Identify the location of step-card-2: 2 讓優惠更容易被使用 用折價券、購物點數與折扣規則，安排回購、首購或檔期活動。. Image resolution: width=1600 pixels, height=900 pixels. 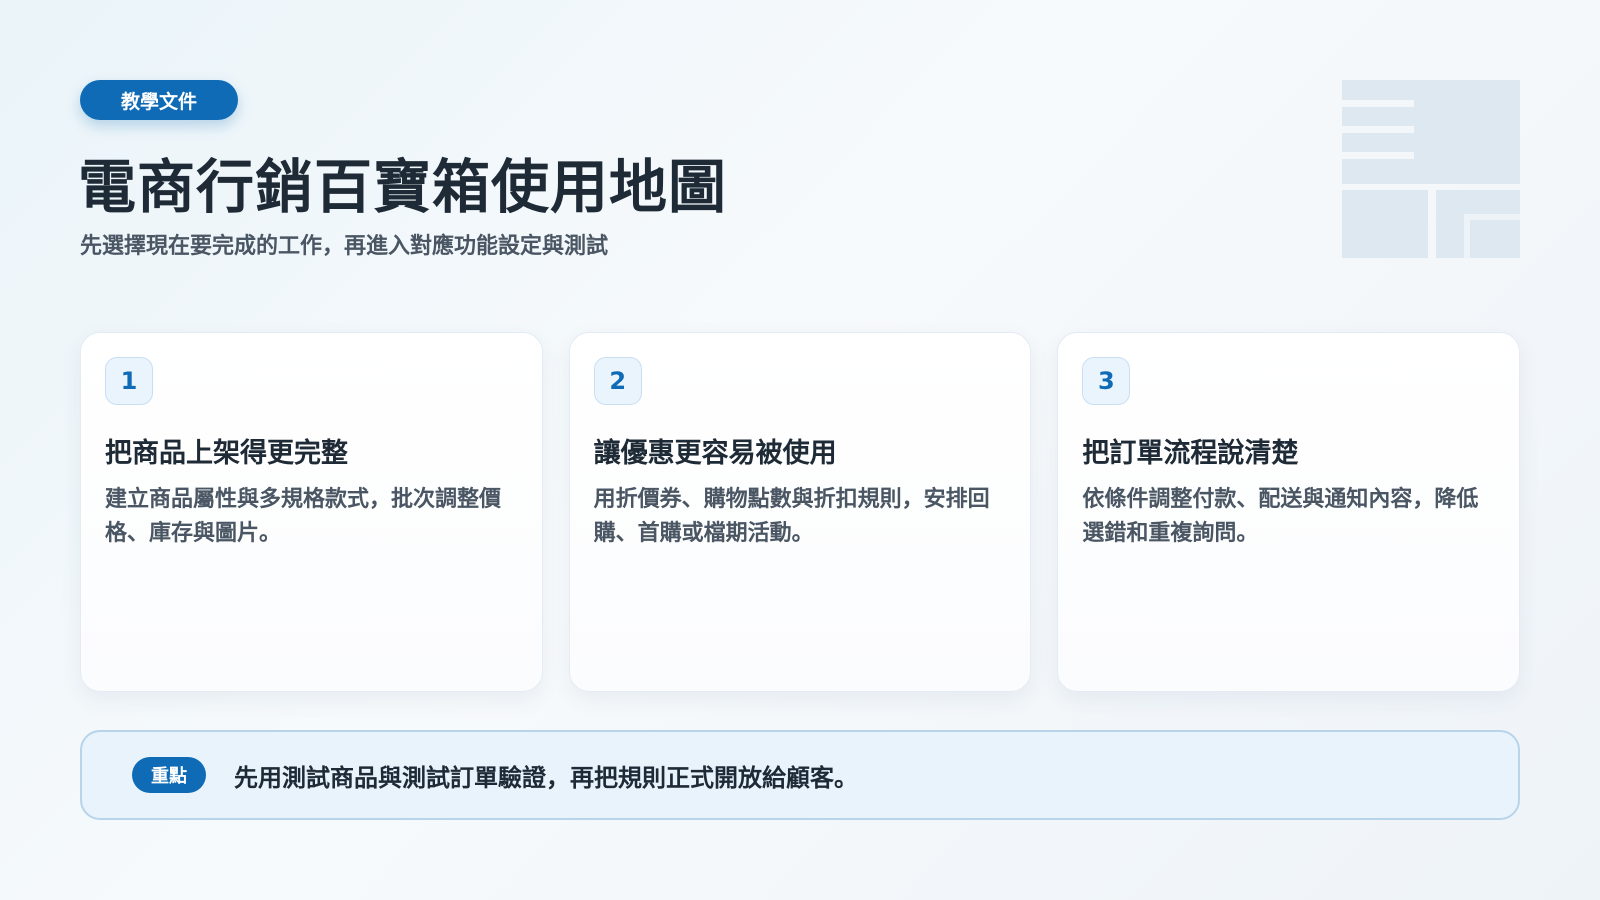
(800, 512).